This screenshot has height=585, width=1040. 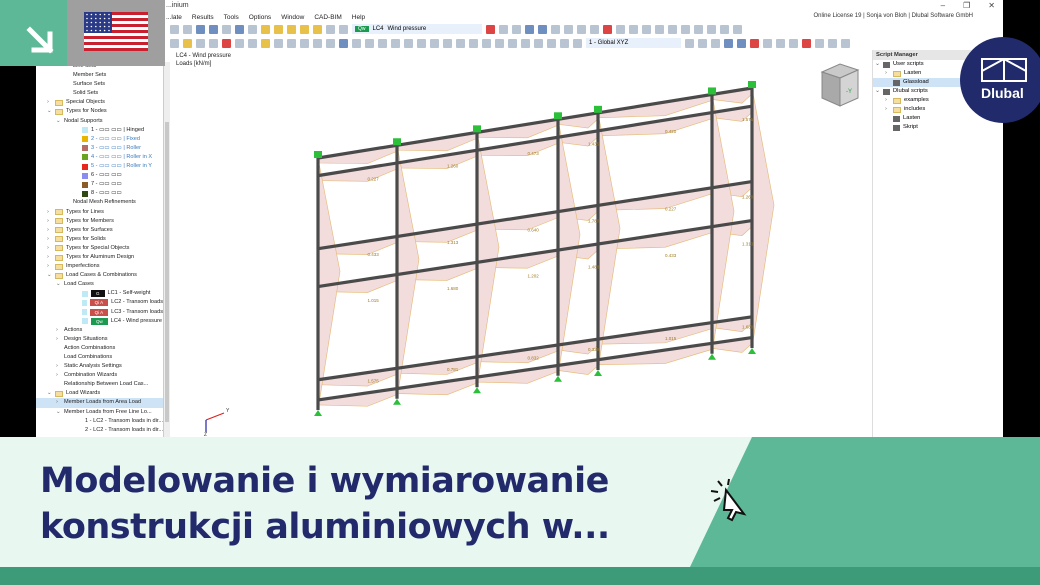 What do you see at coordinates (763, 218) in the screenshot?
I see `member-load-diagram` at bounding box center [763, 218].